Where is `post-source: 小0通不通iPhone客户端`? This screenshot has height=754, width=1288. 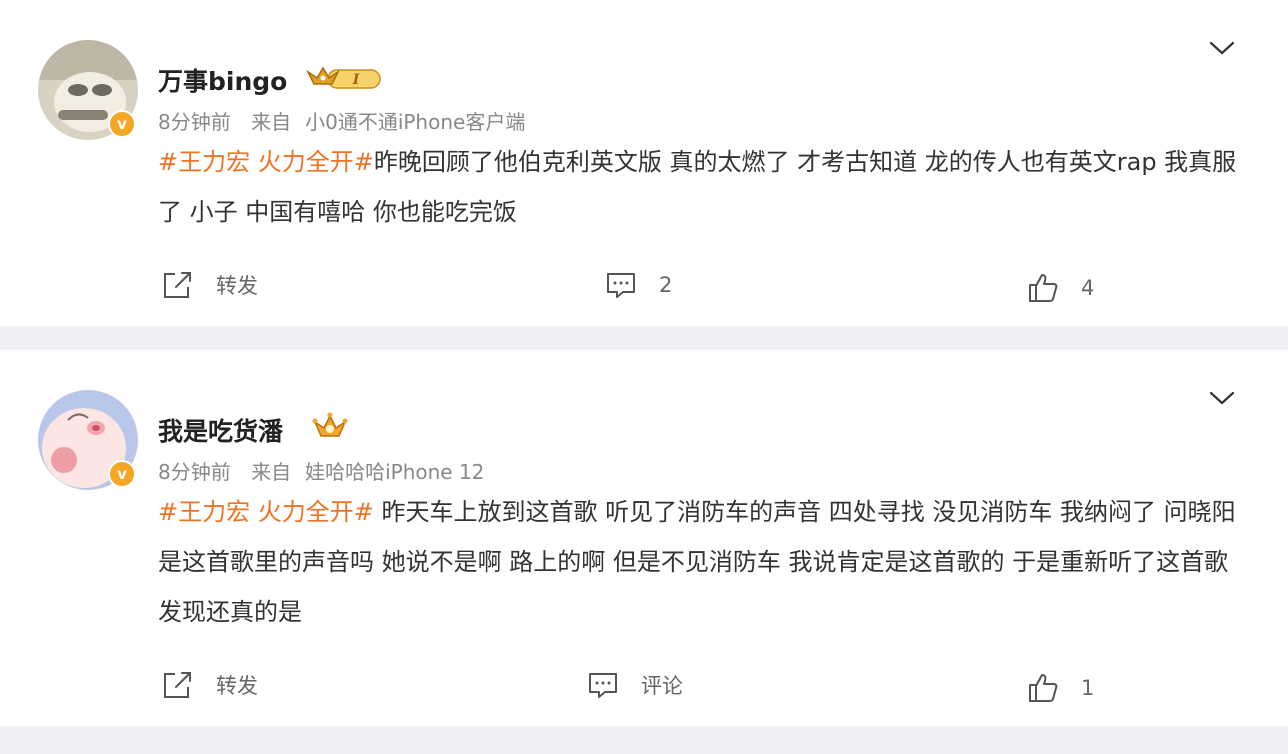 post-source: 小0通不通iPhone客户端 is located at coordinates (415, 122).